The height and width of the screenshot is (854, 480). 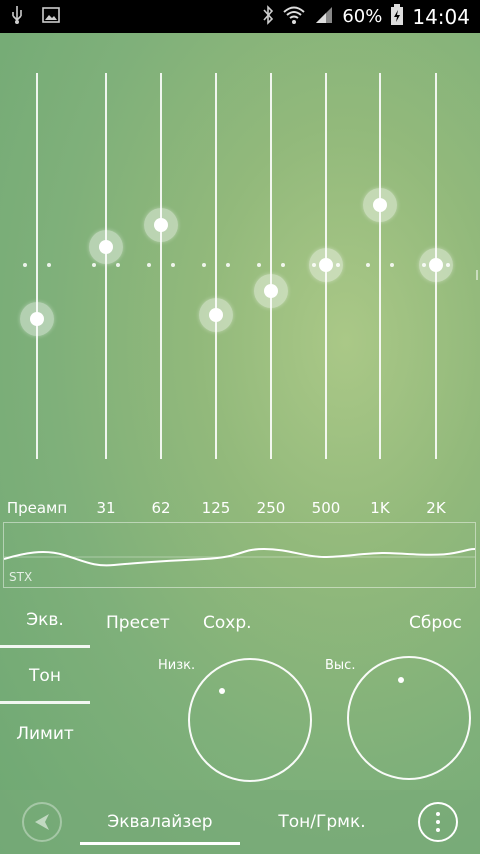 I want to click on tab-eq-side: Экв., so click(x=45, y=621).